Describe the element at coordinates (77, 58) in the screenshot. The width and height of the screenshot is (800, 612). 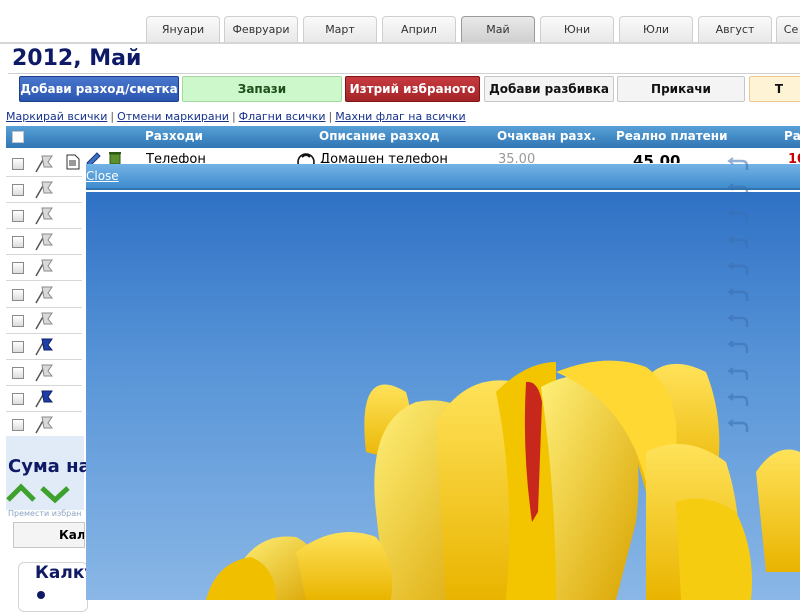
I see `page-title: 2012, Май` at that location.